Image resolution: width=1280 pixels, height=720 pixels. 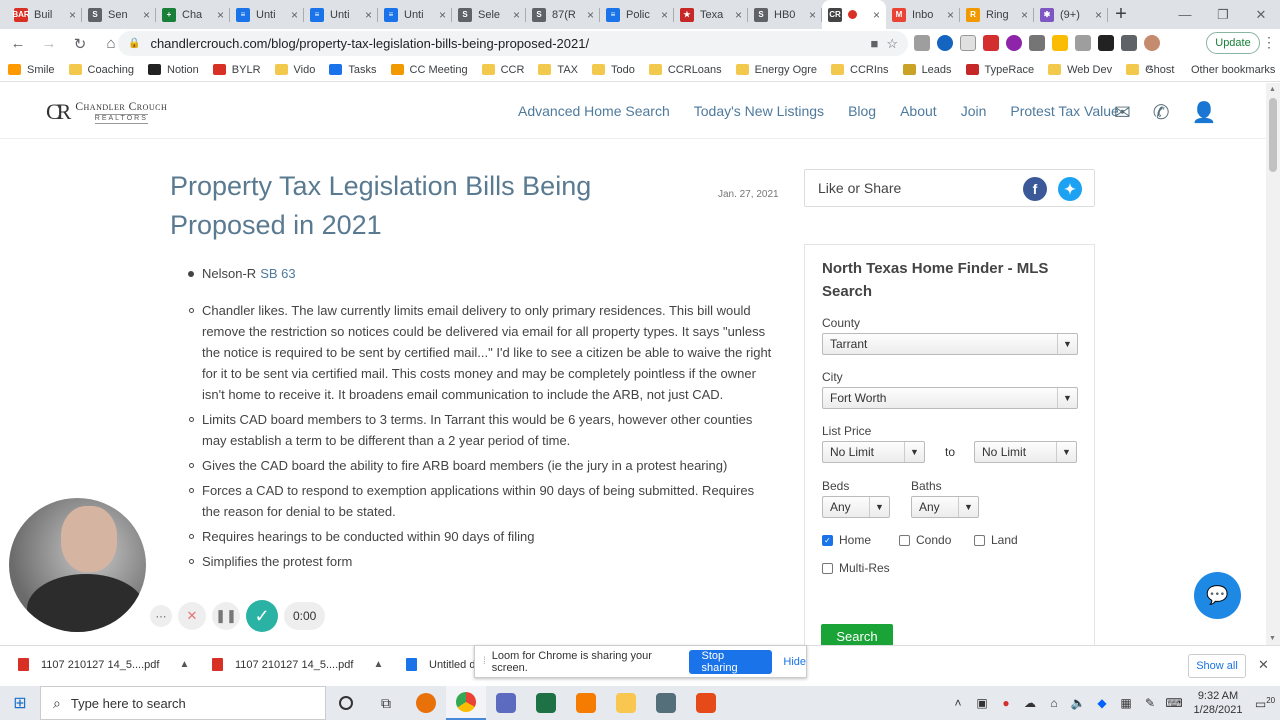 I want to click on bookmark-item: Todo, so click(x=613, y=70).